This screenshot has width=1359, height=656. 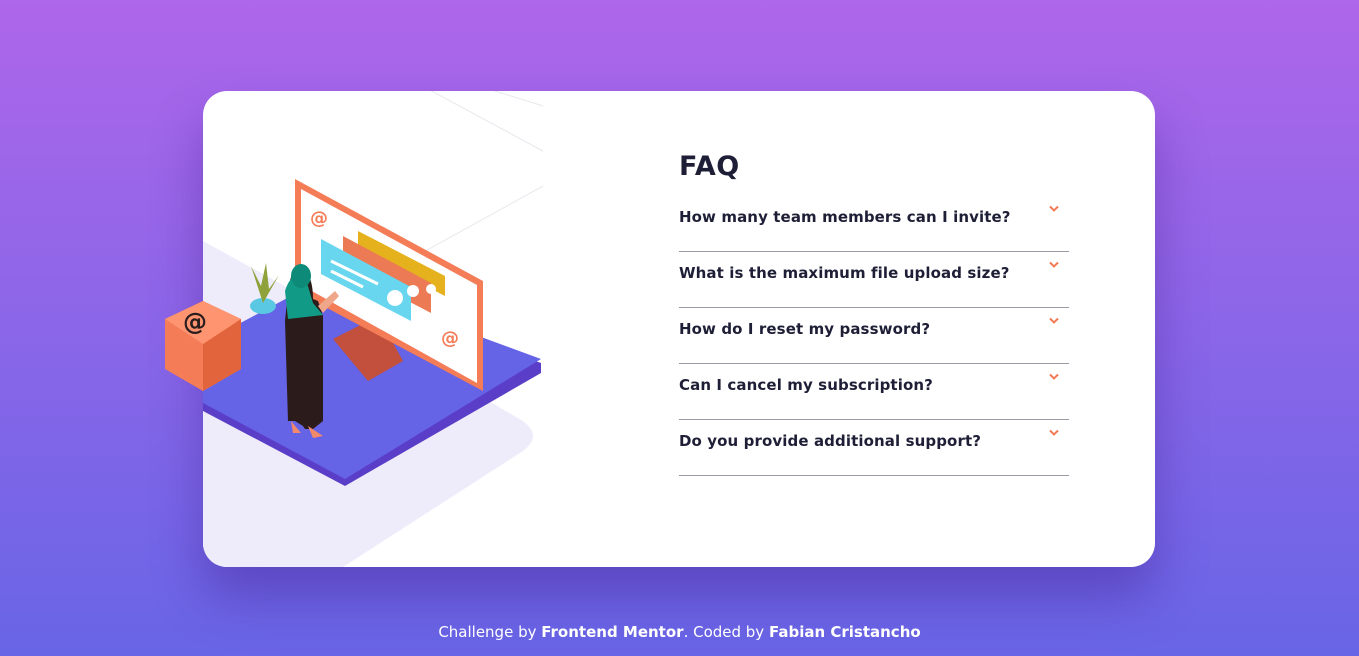 What do you see at coordinates (806, 385) in the screenshot?
I see `faq-question: Can I cancel my subscription?` at bounding box center [806, 385].